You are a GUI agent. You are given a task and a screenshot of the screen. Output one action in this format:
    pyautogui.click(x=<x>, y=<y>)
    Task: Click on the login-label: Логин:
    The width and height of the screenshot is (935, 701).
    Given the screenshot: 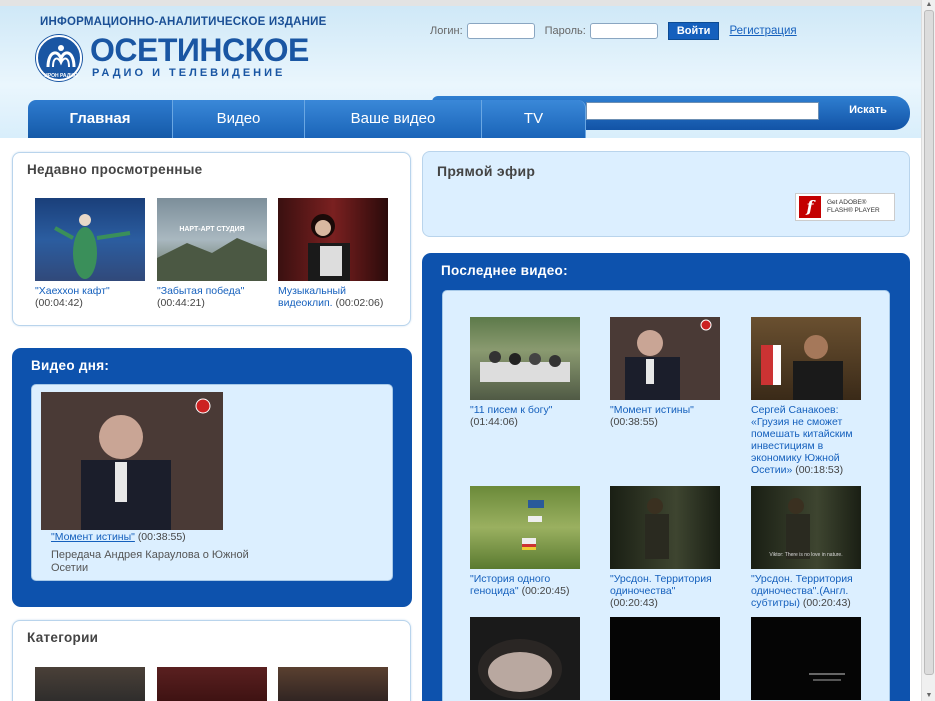 What is the action you would take?
    pyautogui.click(x=446, y=31)
    